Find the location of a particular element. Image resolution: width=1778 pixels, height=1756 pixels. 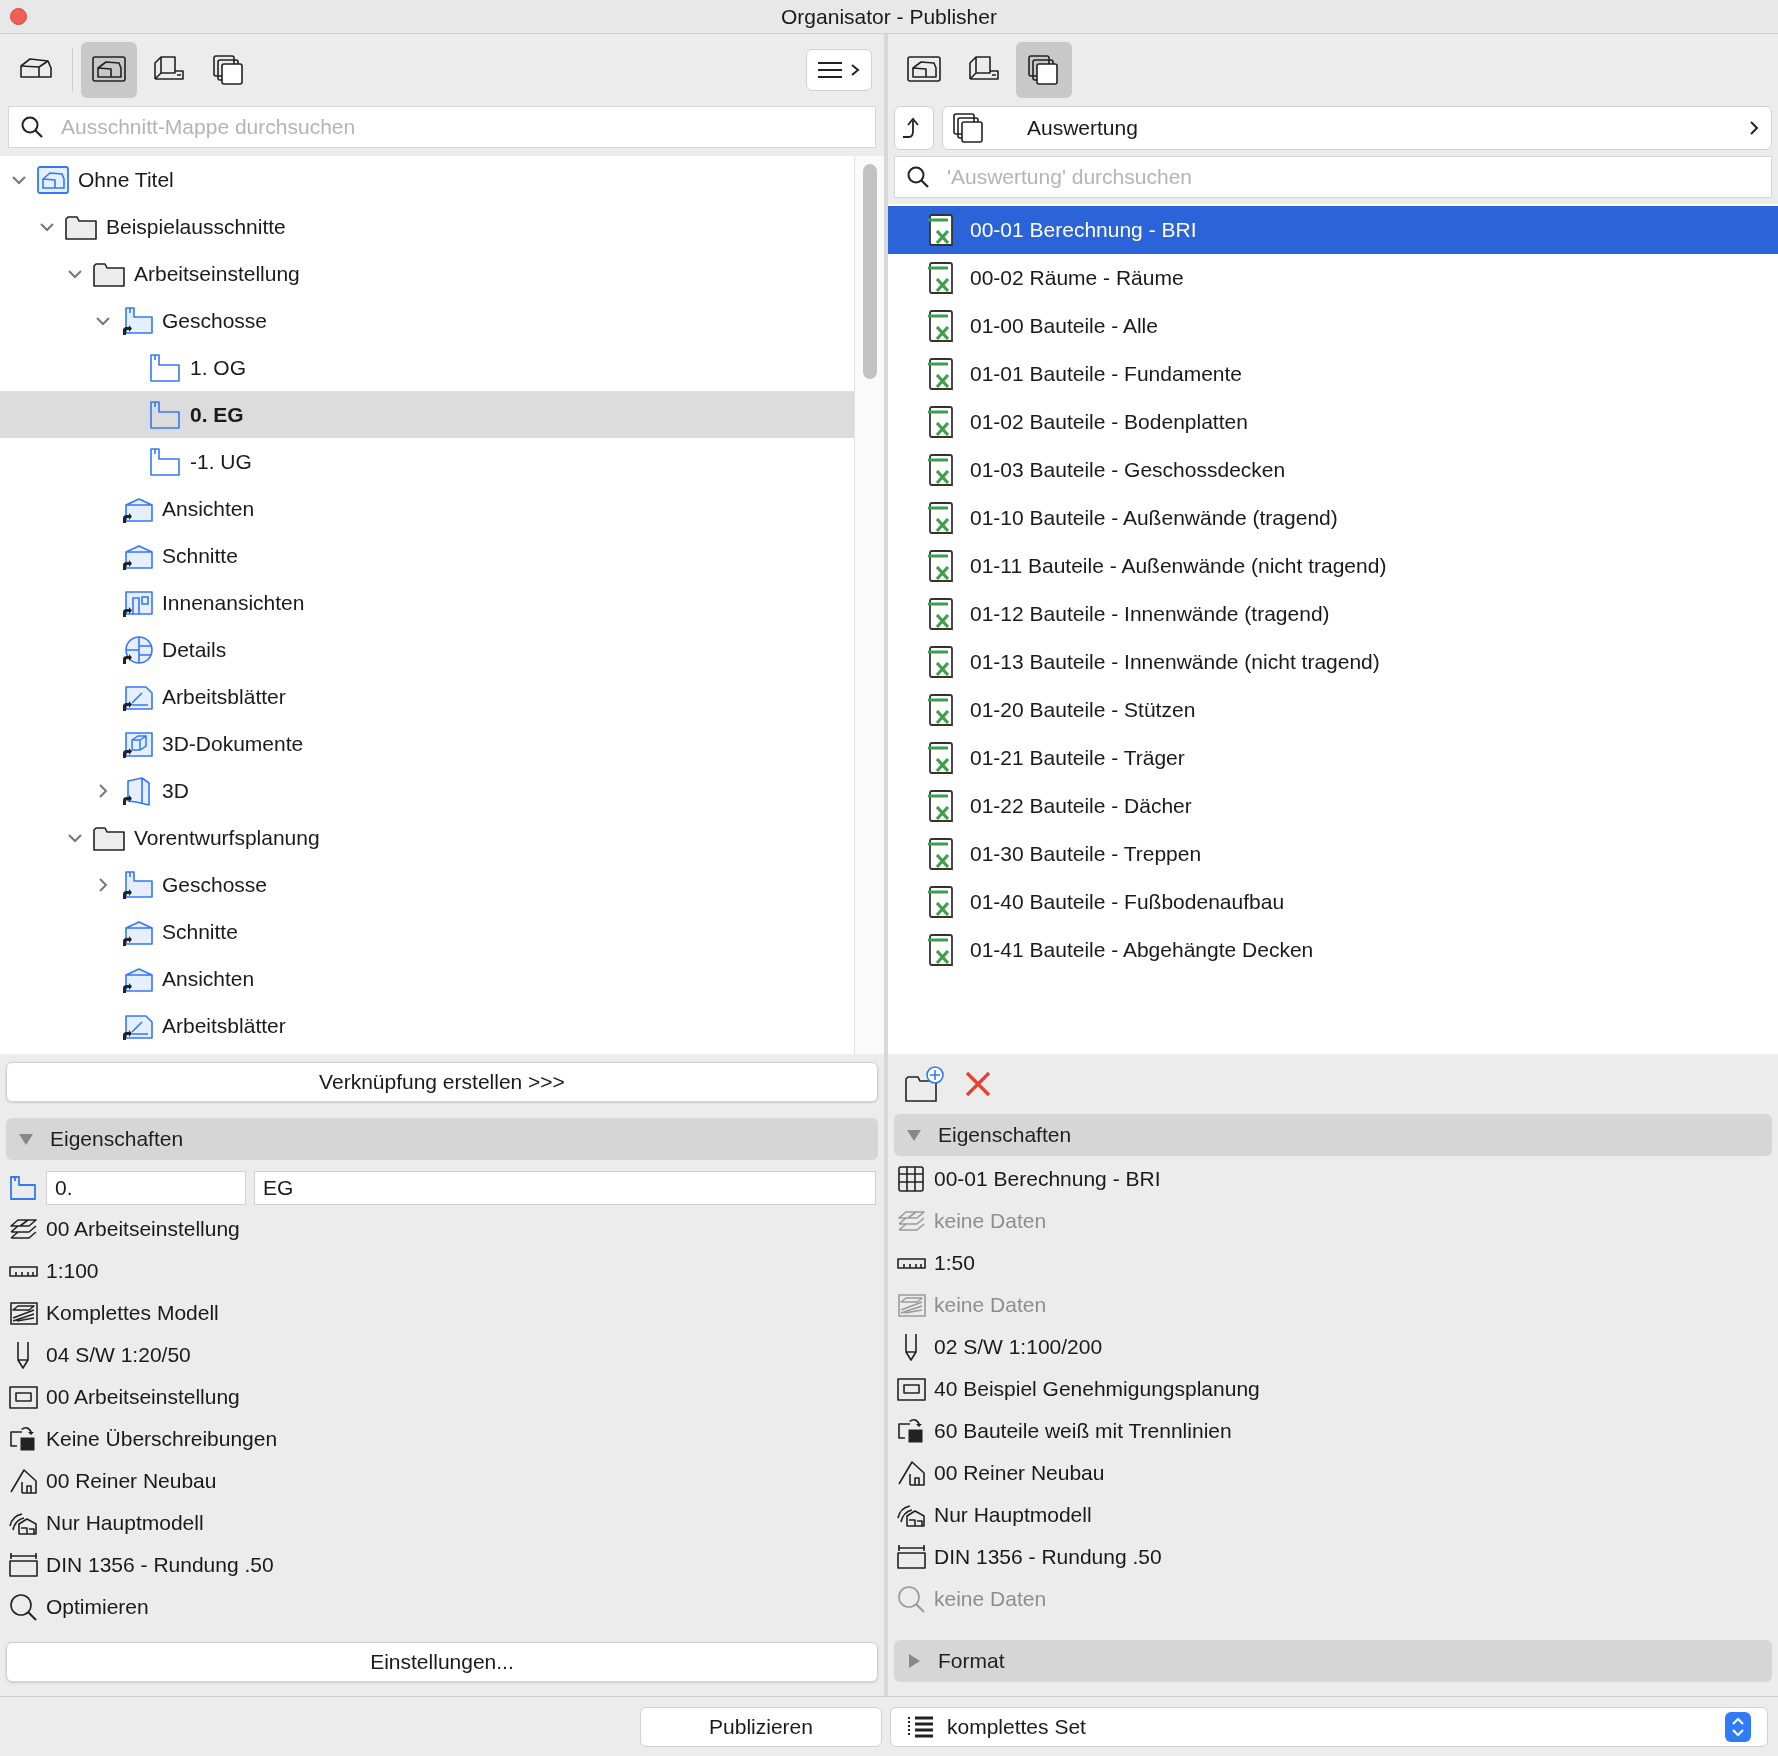

folder-path-dropdown: Auswertung is located at coordinates (1357, 128).